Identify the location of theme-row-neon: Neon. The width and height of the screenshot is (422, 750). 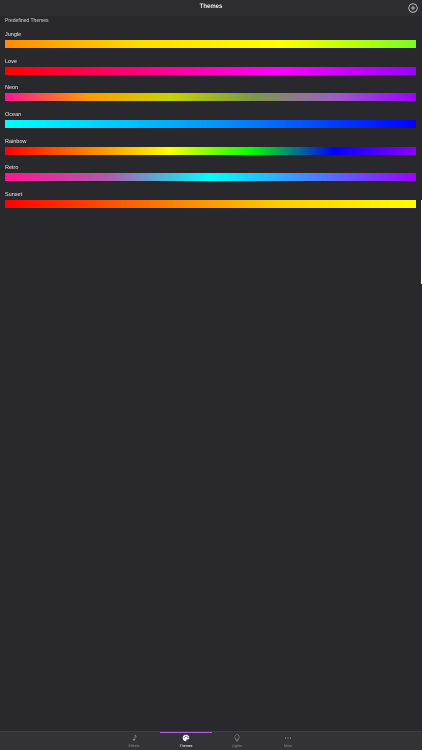
(211, 96).